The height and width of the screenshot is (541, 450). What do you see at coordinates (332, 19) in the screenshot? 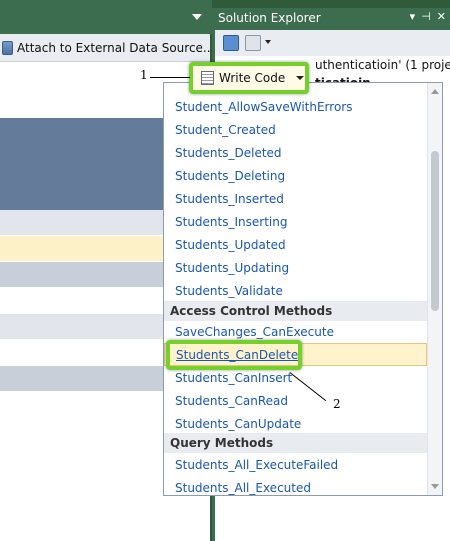
I see `solution-explorer-titlebar: Solution Explorer ▾ ⊣ ✕` at bounding box center [332, 19].